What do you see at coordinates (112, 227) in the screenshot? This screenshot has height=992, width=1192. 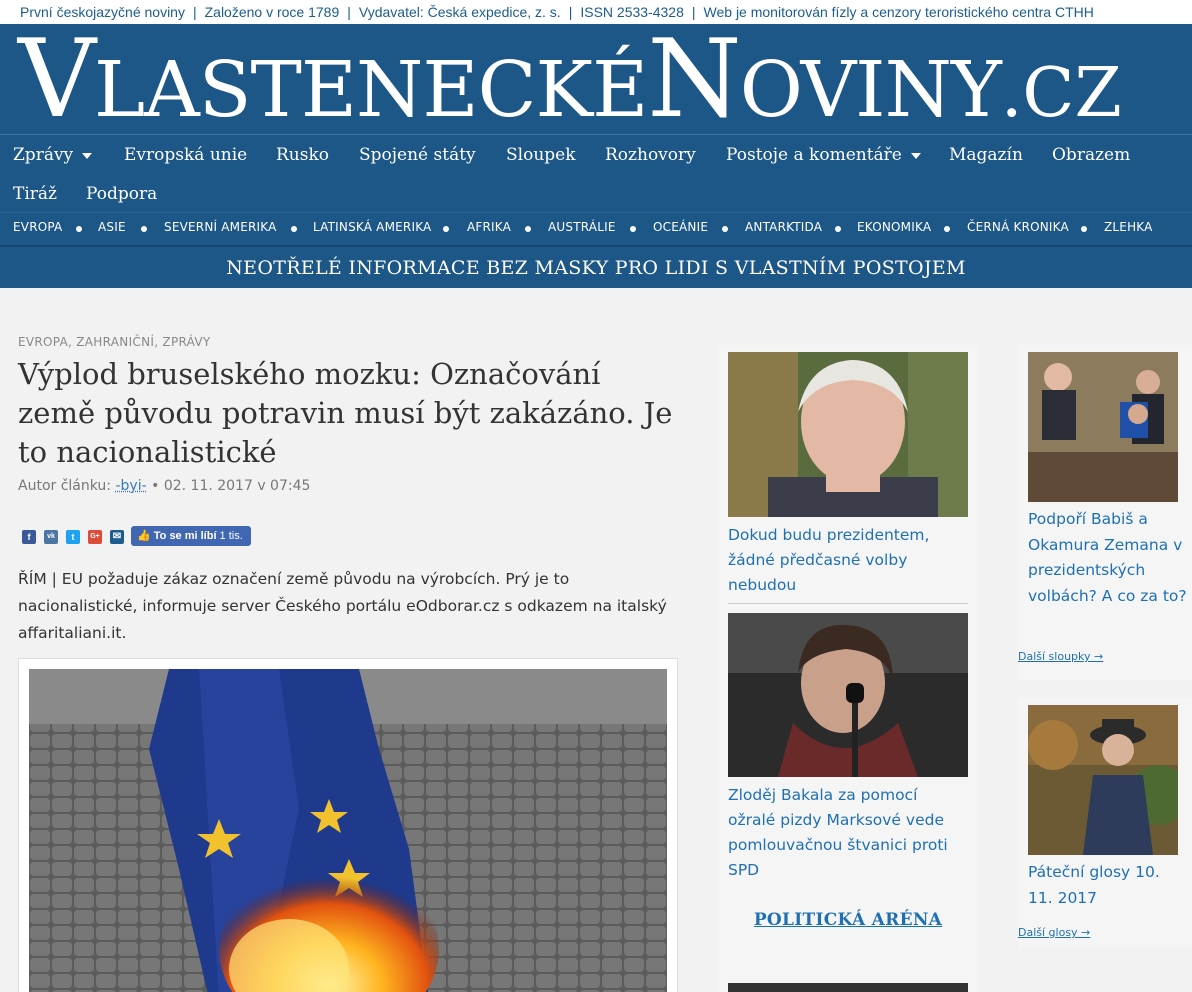 I see `region-asie: ASIE` at bounding box center [112, 227].